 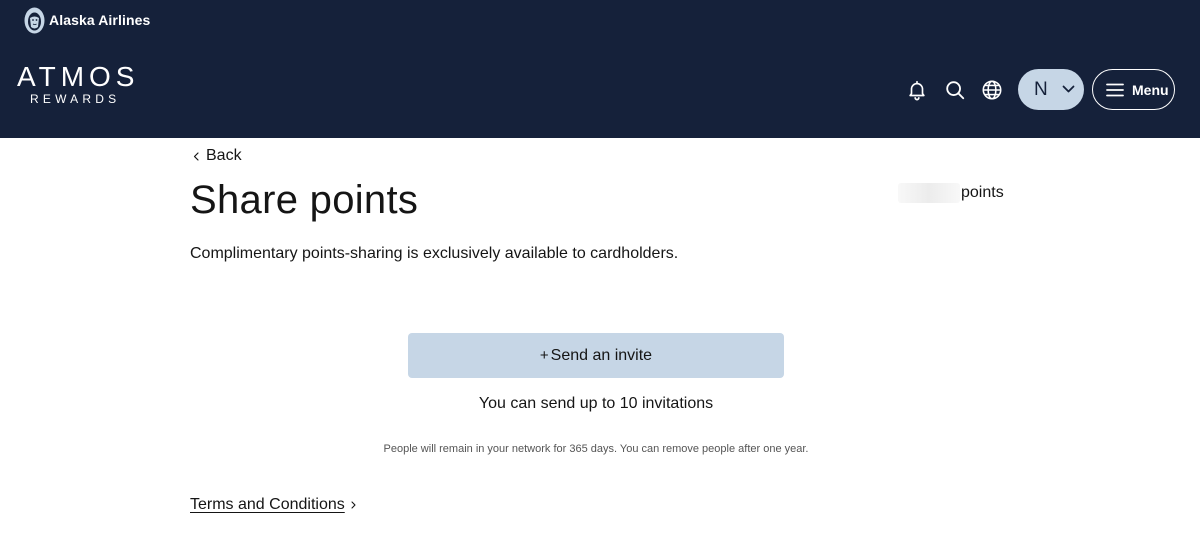 What do you see at coordinates (267, 504) in the screenshot?
I see `terms-label: Terms and Conditions` at bounding box center [267, 504].